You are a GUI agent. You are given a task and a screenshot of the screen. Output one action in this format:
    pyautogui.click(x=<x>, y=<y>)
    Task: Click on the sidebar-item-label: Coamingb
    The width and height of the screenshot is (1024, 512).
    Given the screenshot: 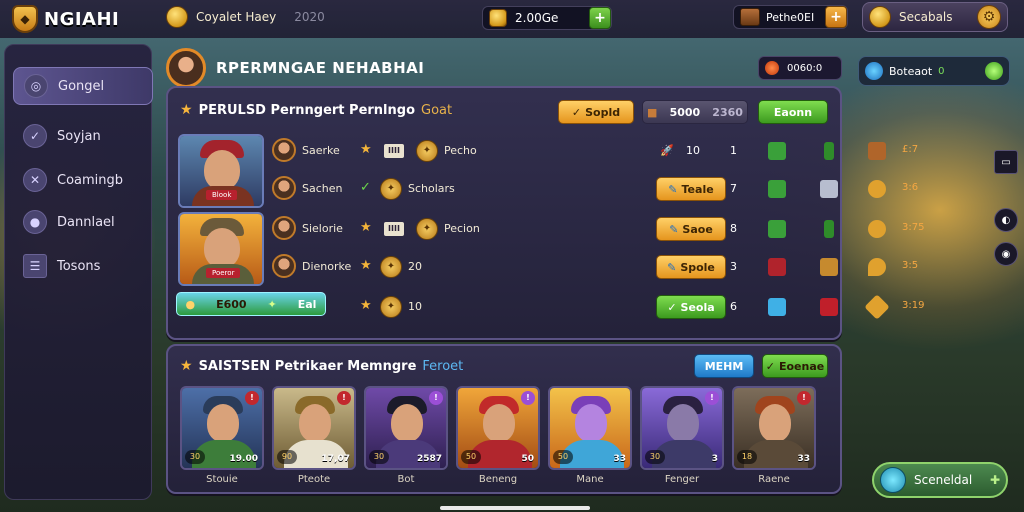 What is the action you would take?
    pyautogui.click(x=90, y=180)
    